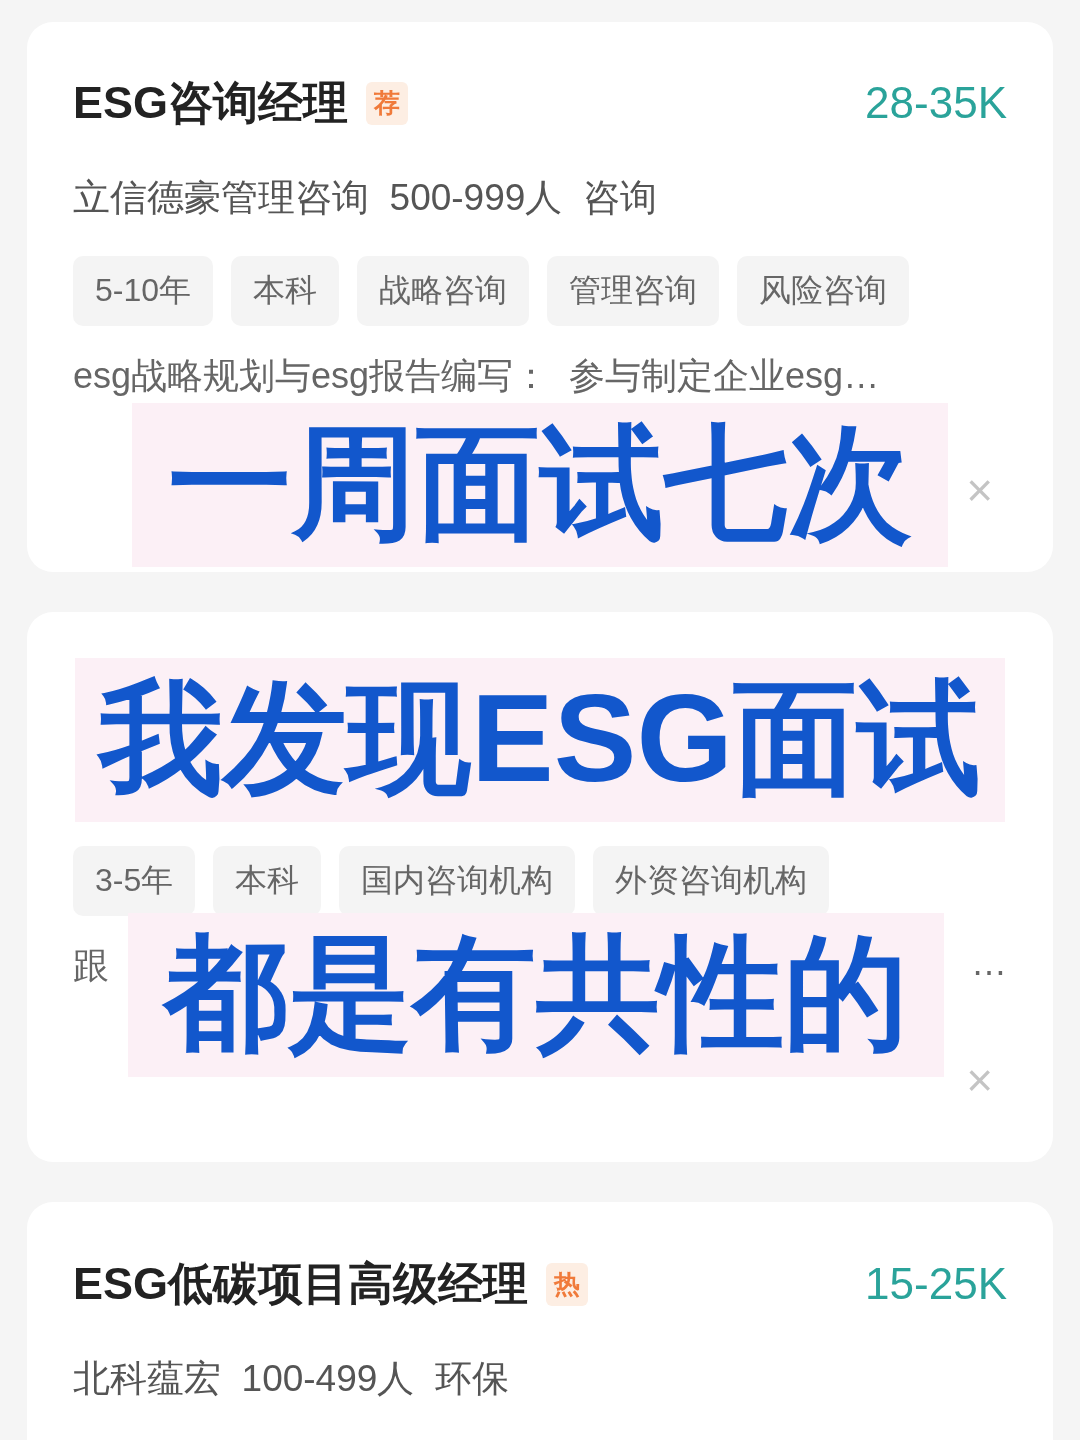  I want to click on caption-overlay: 我发现ESG面试, so click(540, 740).